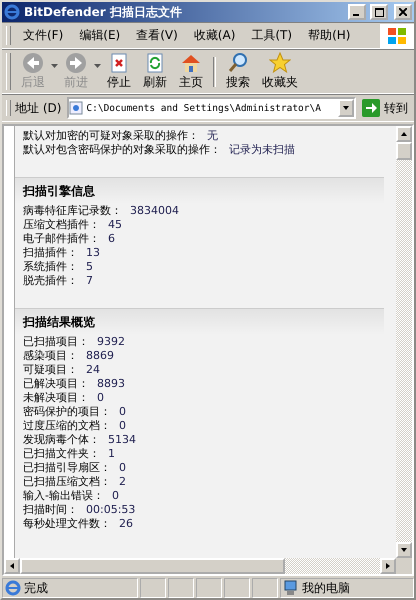 This screenshot has width=416, height=600. Describe the element at coordinates (238, 63) in the screenshot. I see `search-icon` at that location.